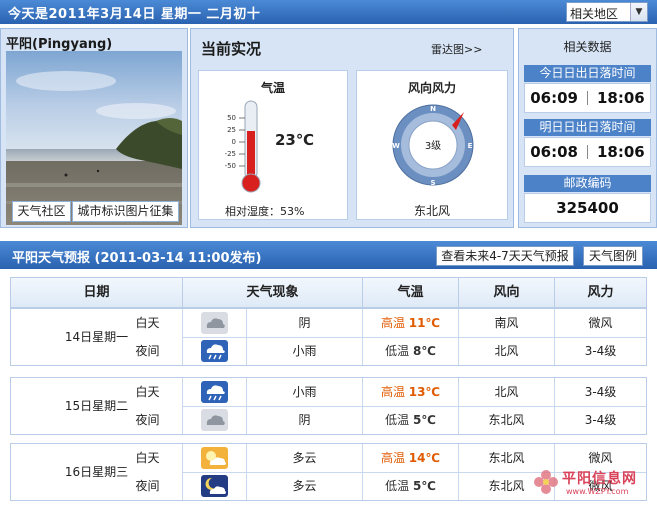 The height and width of the screenshot is (507, 657). I want to click on current-temperature: 23℃, so click(295, 140).